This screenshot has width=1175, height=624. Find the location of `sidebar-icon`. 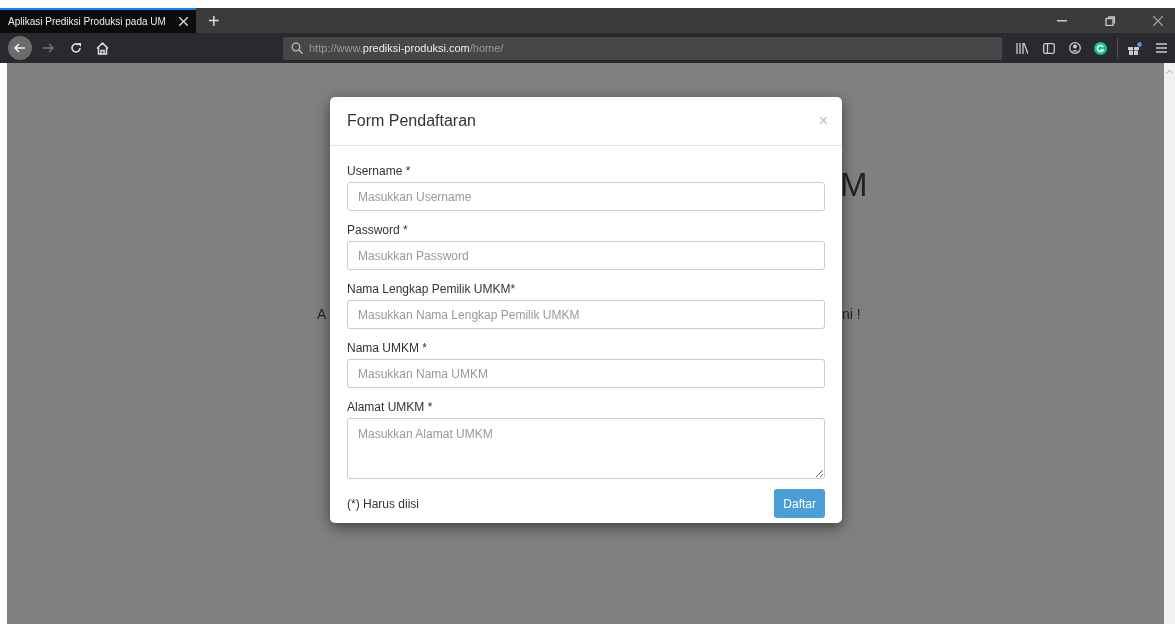

sidebar-icon is located at coordinates (1049, 48).